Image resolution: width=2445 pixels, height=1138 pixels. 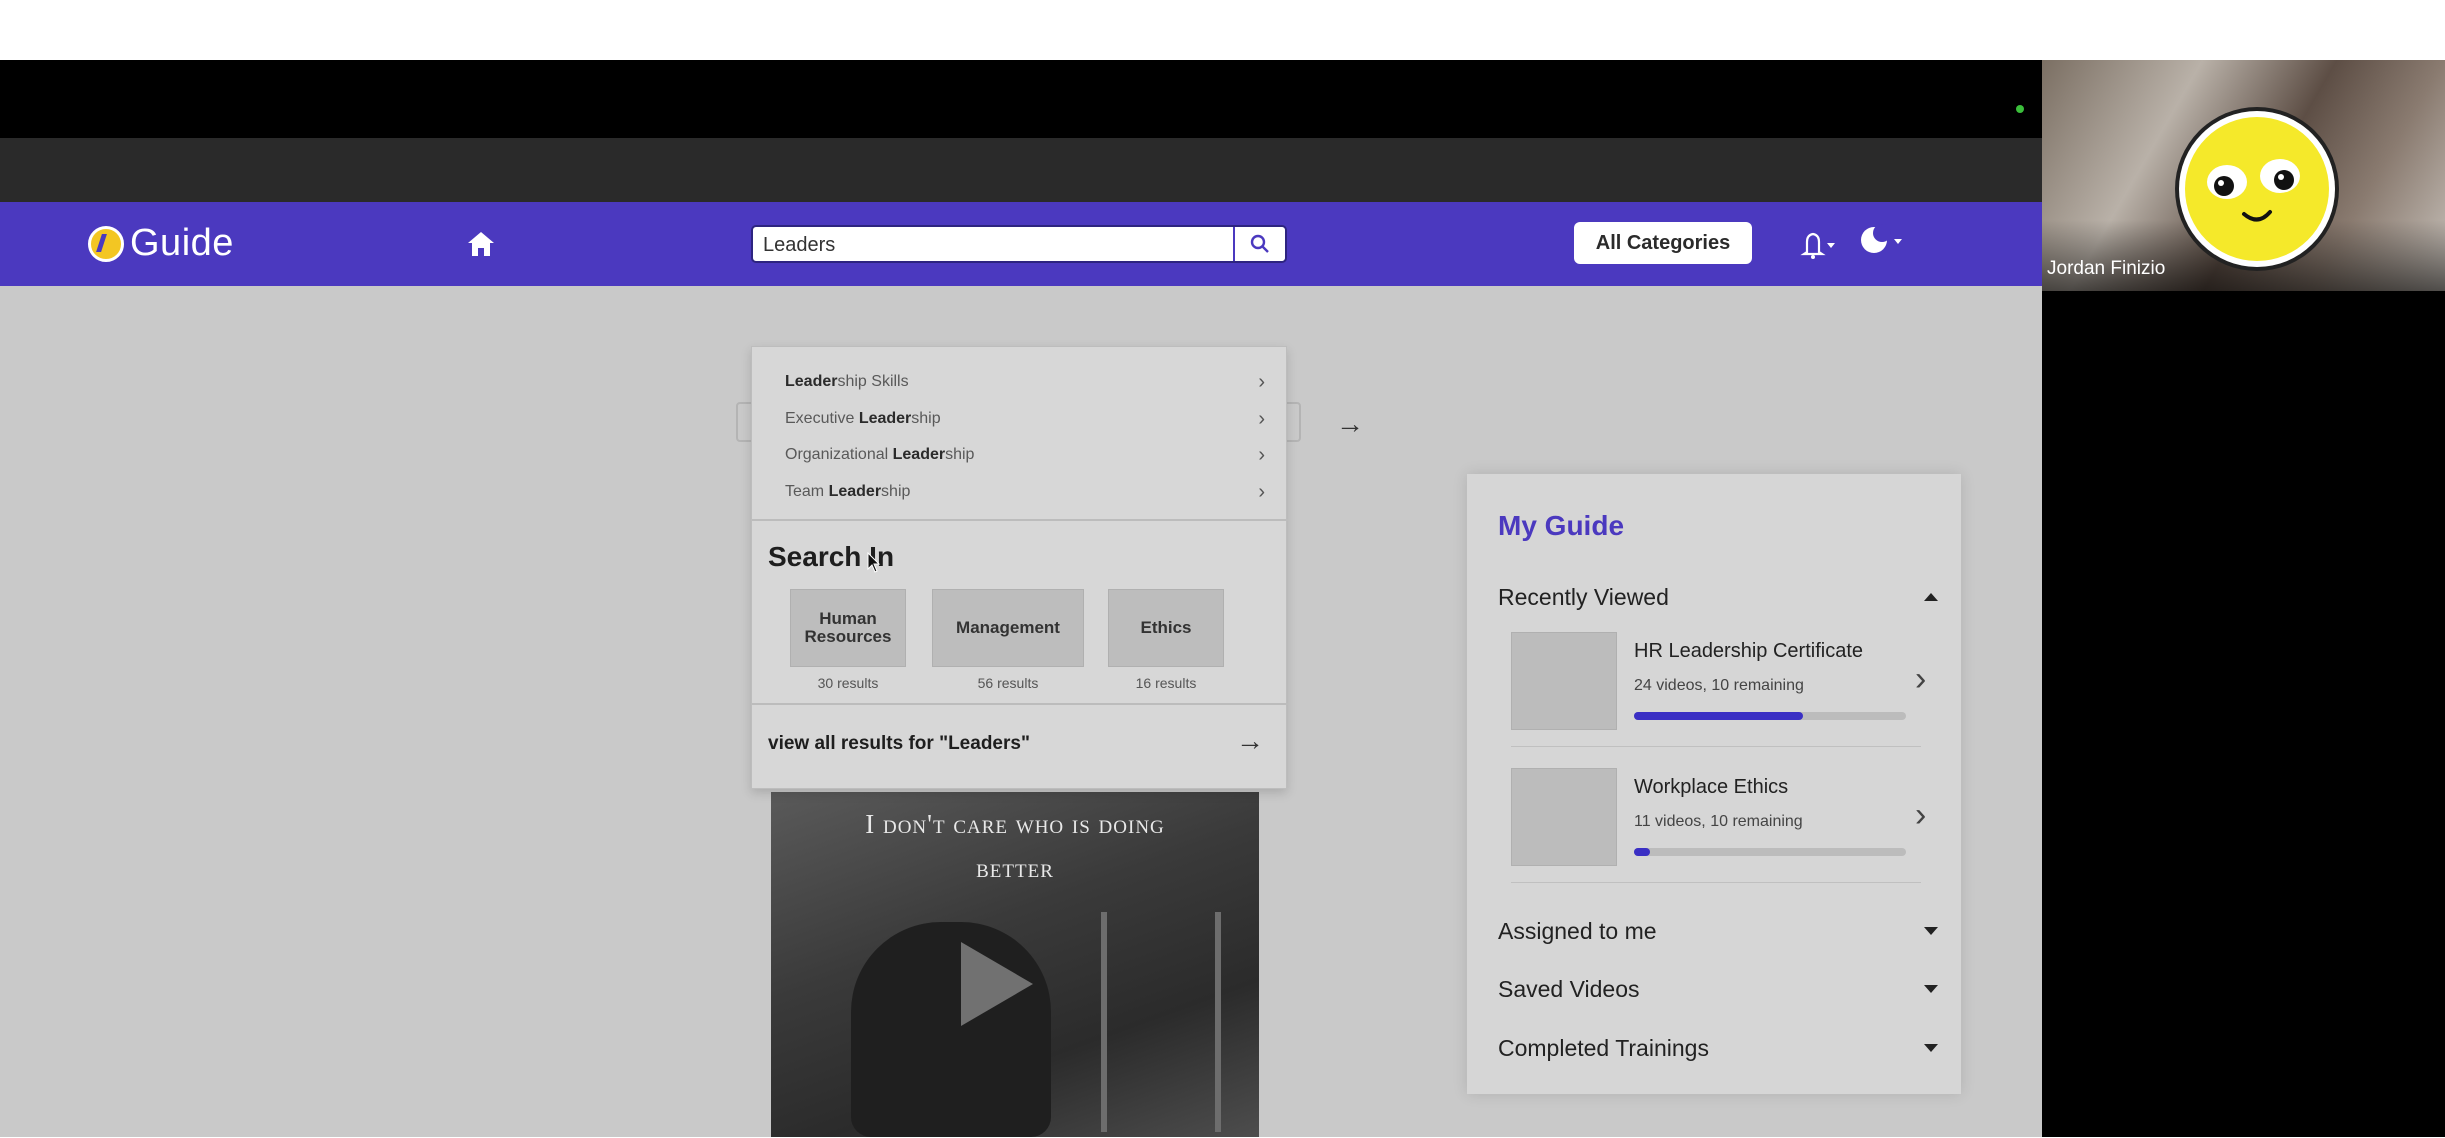 I want to click on suggestion-item: Executive Leadership ›, so click(x=1025, y=419).